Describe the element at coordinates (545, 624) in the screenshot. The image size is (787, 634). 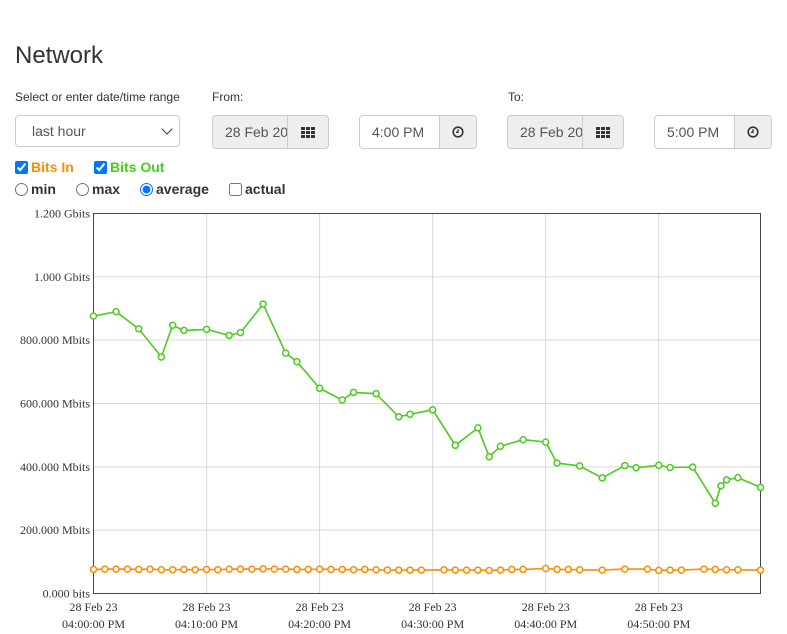
I see `x-tick-time-label: 04:40:00 PM` at that location.